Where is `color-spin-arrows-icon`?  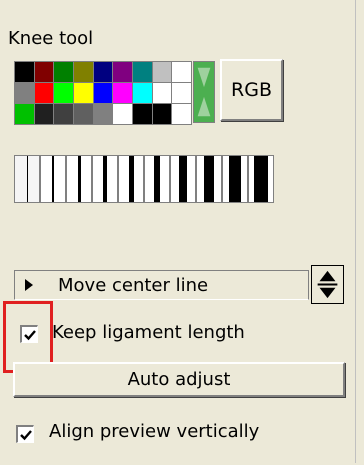 color-spin-arrows-icon is located at coordinates (204, 92).